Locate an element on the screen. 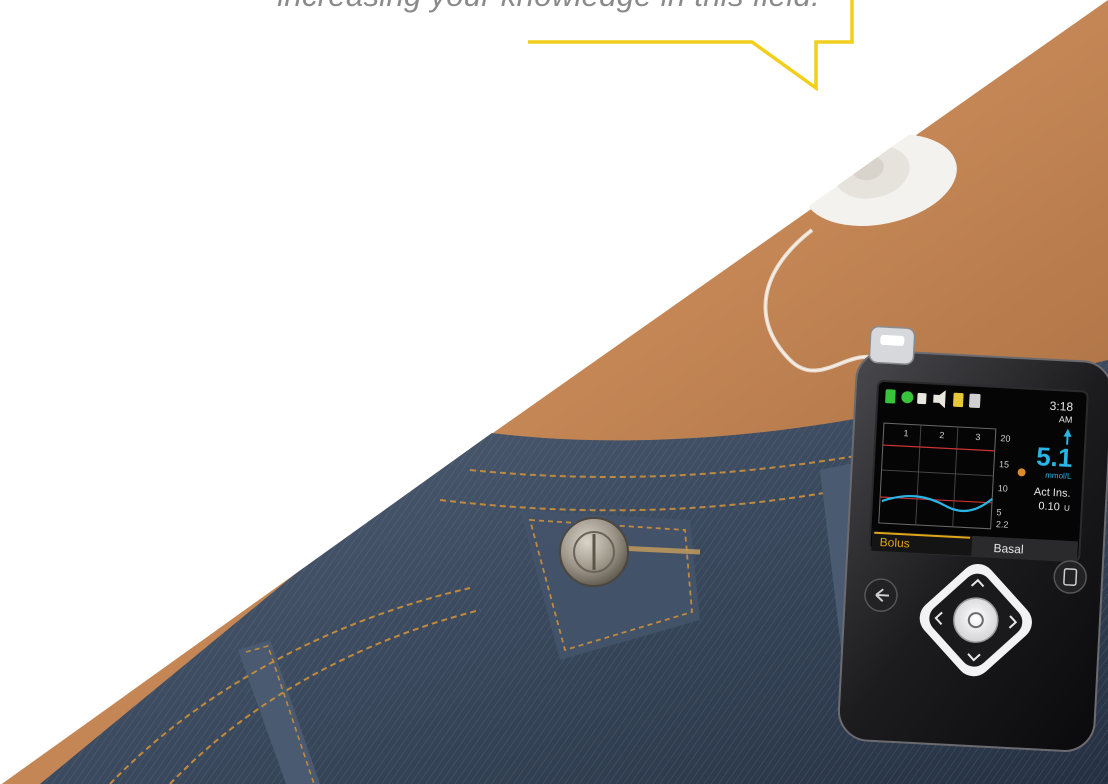  graph-y-tick: 15 is located at coordinates (1004, 464).